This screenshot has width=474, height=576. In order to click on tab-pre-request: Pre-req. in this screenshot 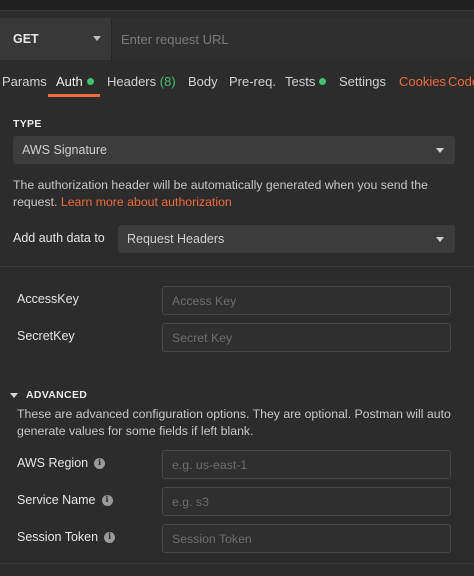, I will do `click(252, 81)`.